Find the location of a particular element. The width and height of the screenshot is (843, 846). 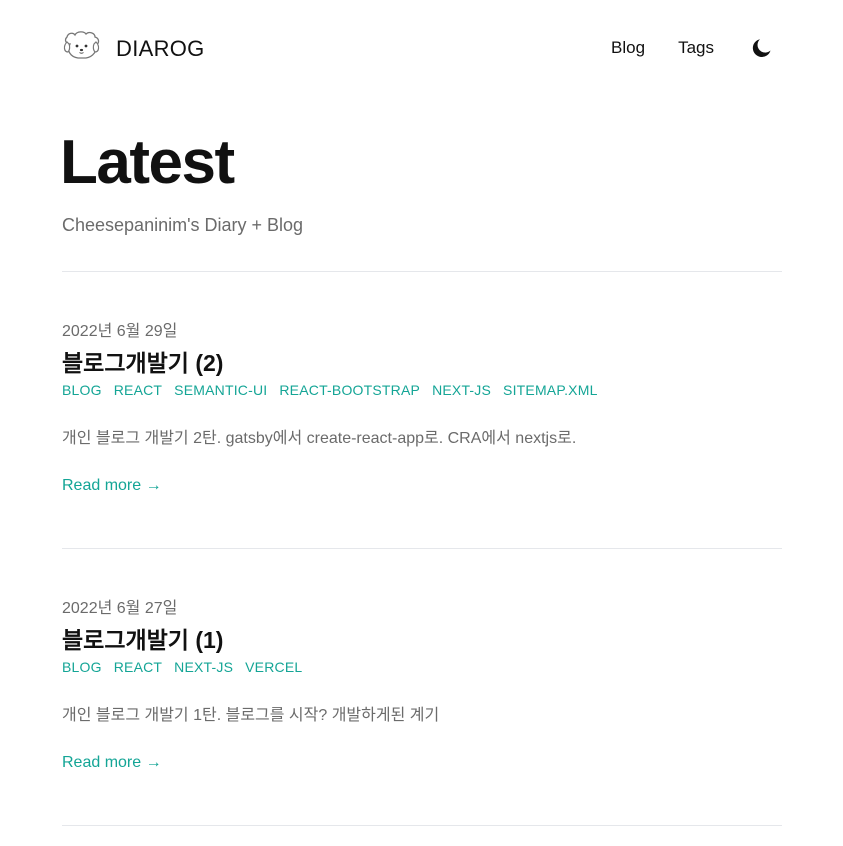

tag-link: SITEMAP.XML is located at coordinates (550, 390).